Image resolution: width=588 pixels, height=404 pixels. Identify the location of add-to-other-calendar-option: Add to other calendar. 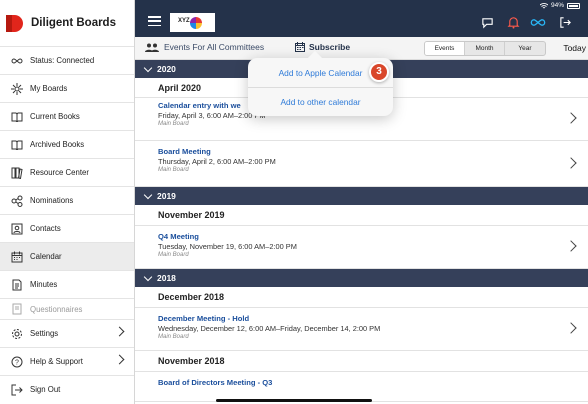
(320, 101).